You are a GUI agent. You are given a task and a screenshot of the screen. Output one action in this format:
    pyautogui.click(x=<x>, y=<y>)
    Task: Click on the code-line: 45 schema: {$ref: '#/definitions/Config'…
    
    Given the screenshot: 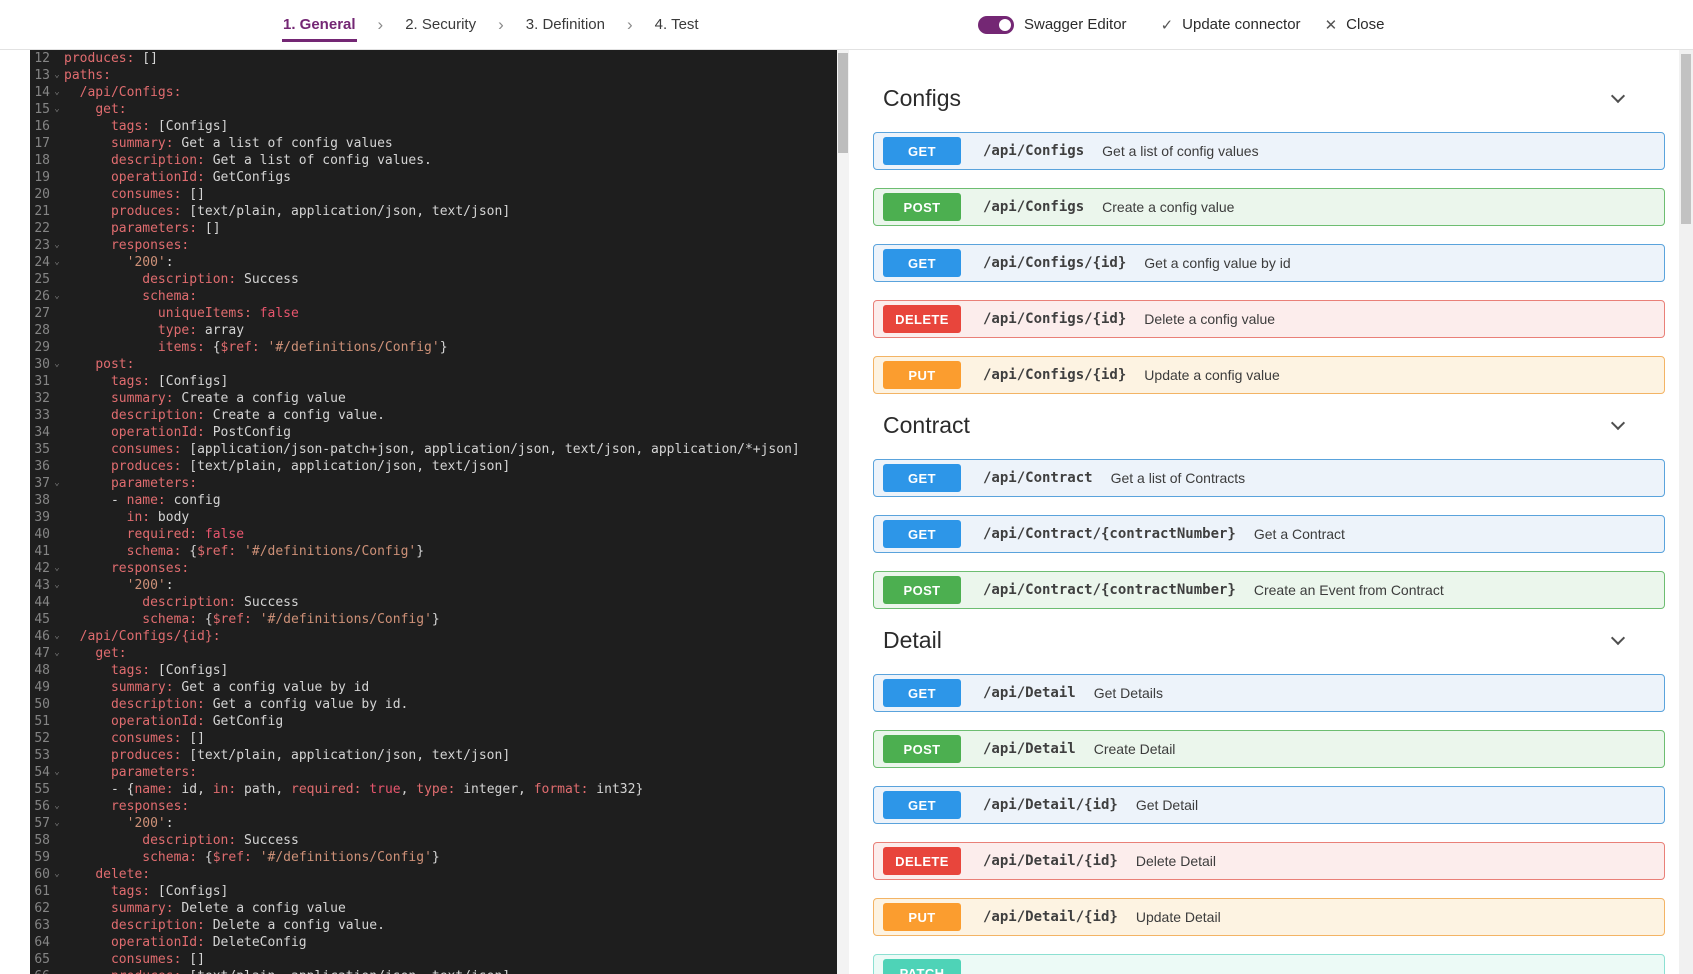 What is the action you would take?
    pyautogui.click(x=433, y=619)
    